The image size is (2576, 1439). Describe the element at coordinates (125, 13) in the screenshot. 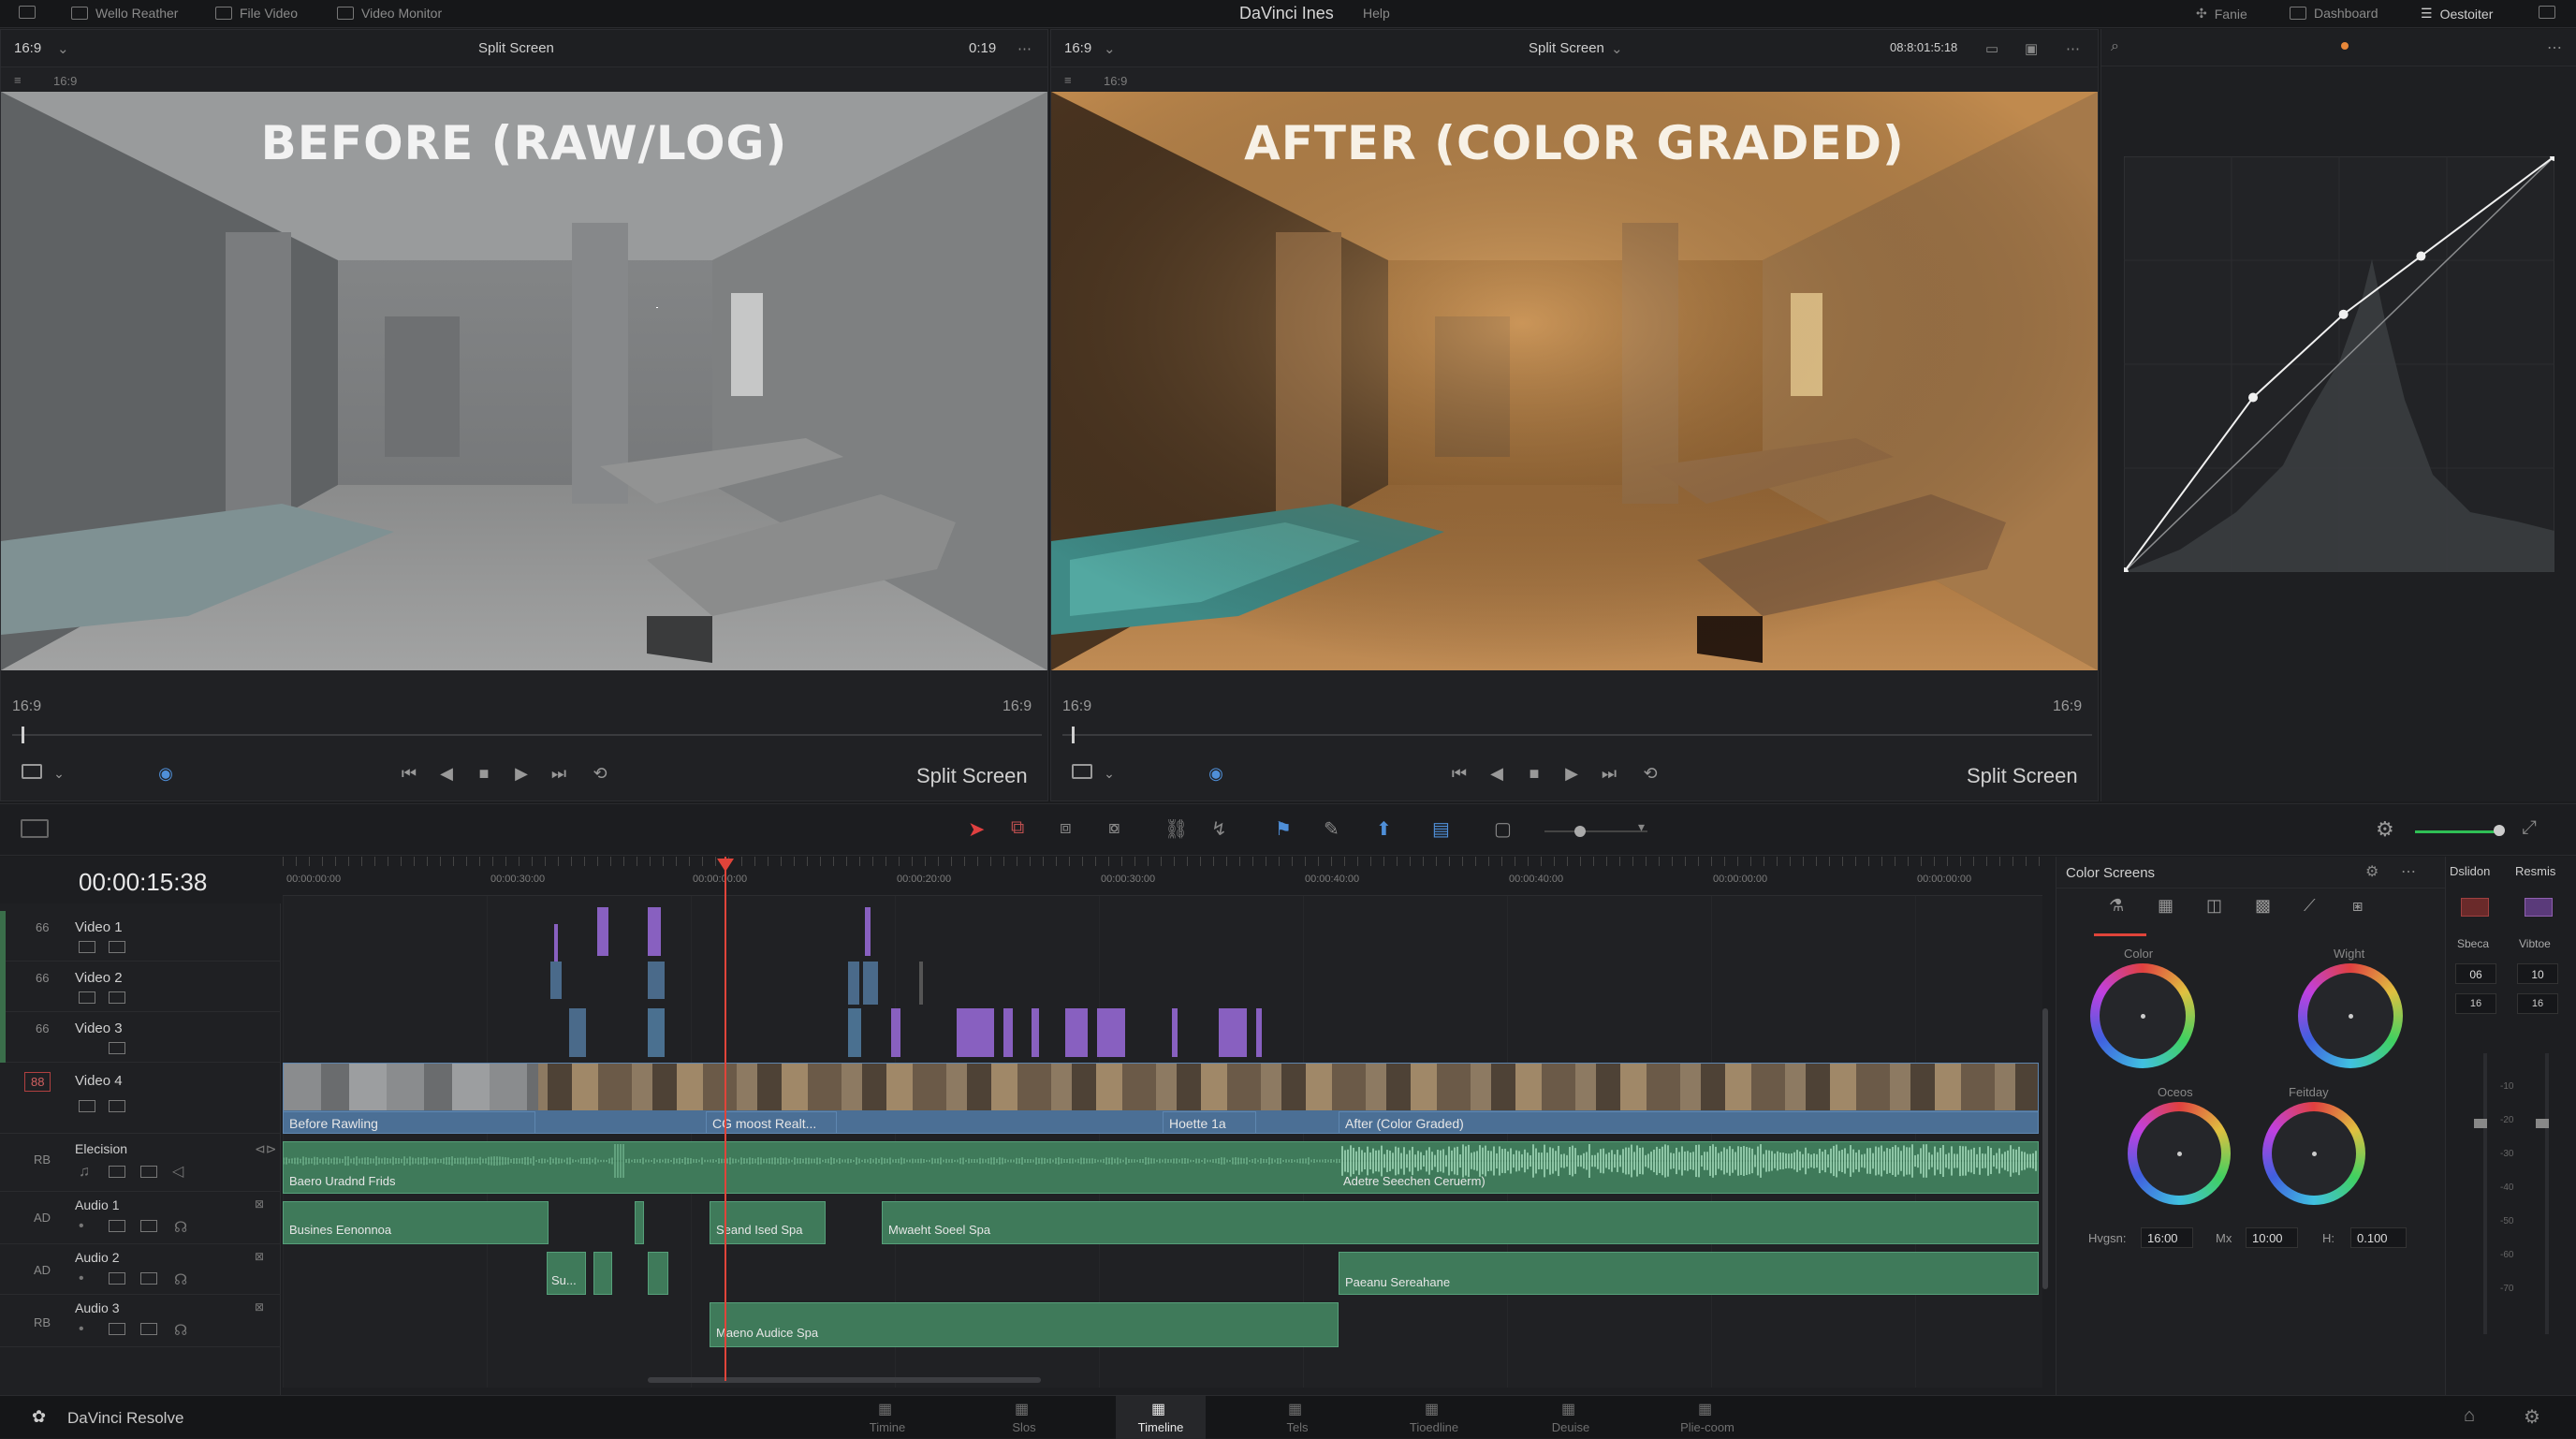

I see `menu-item-1: Wello Reather` at that location.